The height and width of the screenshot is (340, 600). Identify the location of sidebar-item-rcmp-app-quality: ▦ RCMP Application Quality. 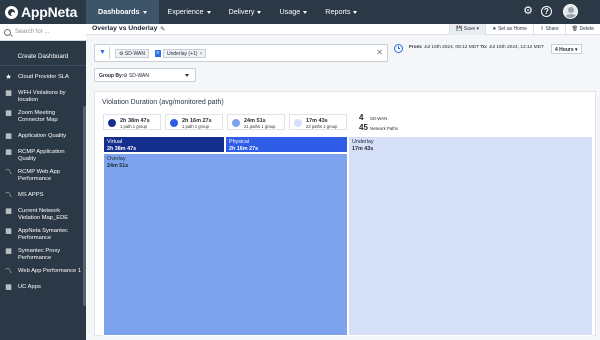
(43, 156).